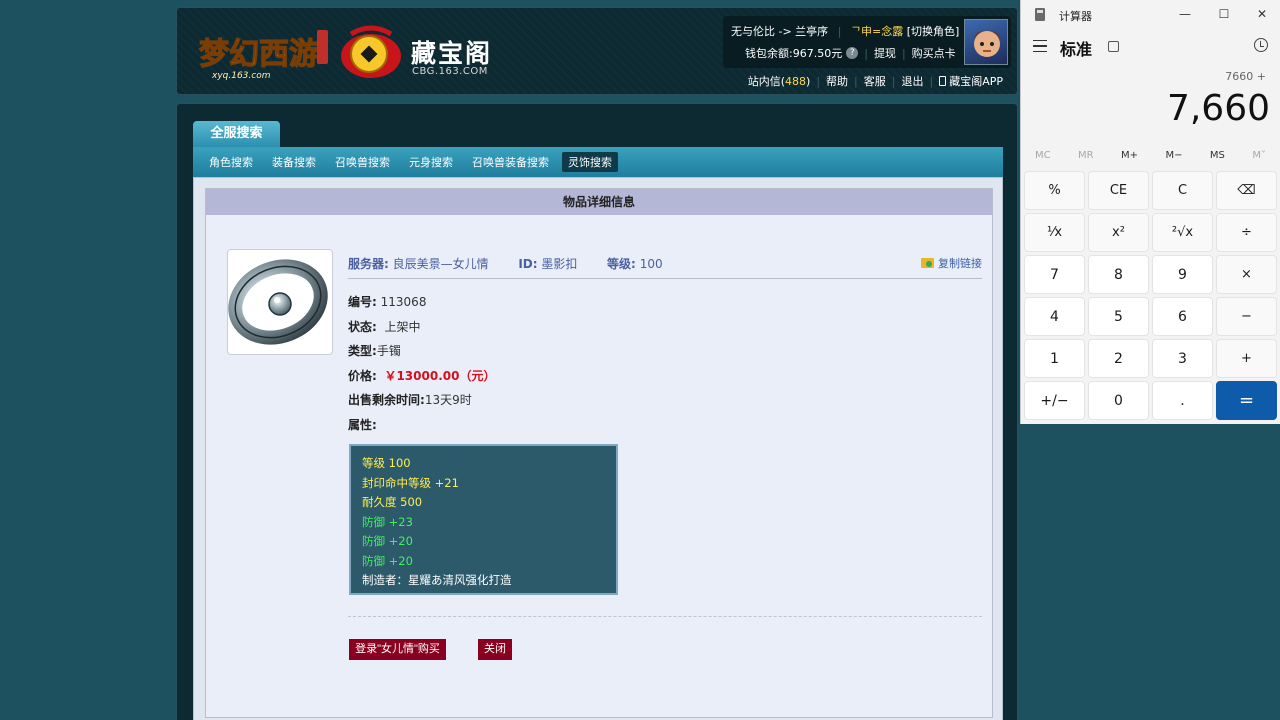  What do you see at coordinates (495, 649) in the screenshot?
I see `close-button: 关闭` at bounding box center [495, 649].